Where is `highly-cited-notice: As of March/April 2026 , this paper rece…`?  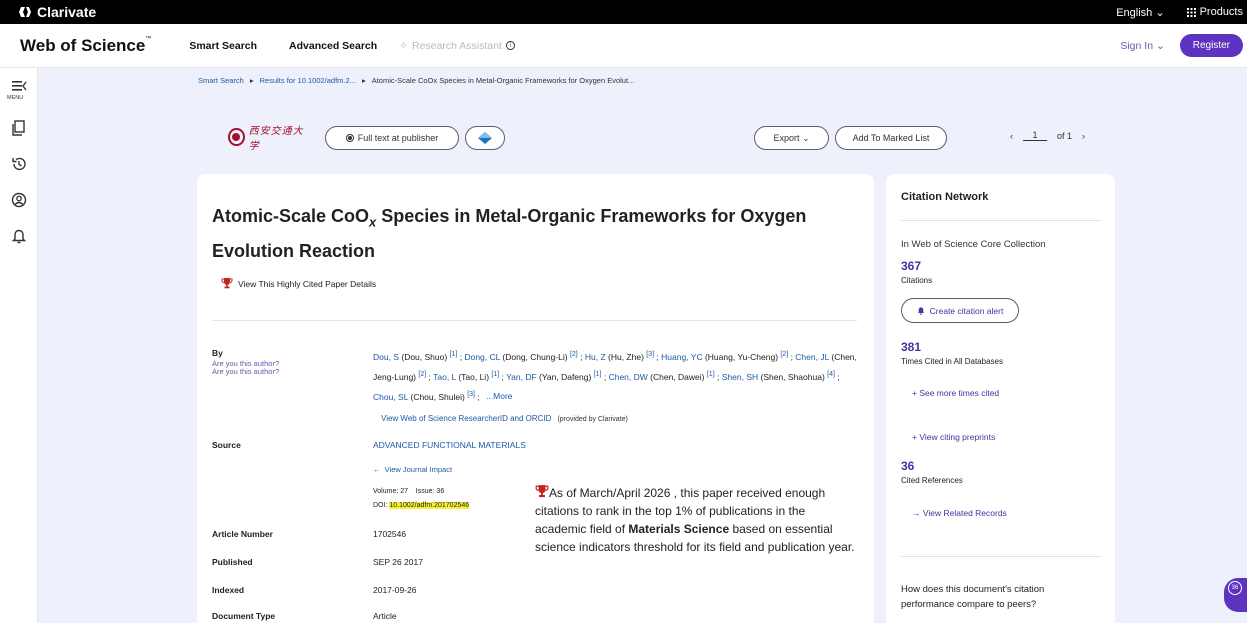 highly-cited-notice: As of March/April 2026 , this paper rece… is located at coordinates (695, 520).